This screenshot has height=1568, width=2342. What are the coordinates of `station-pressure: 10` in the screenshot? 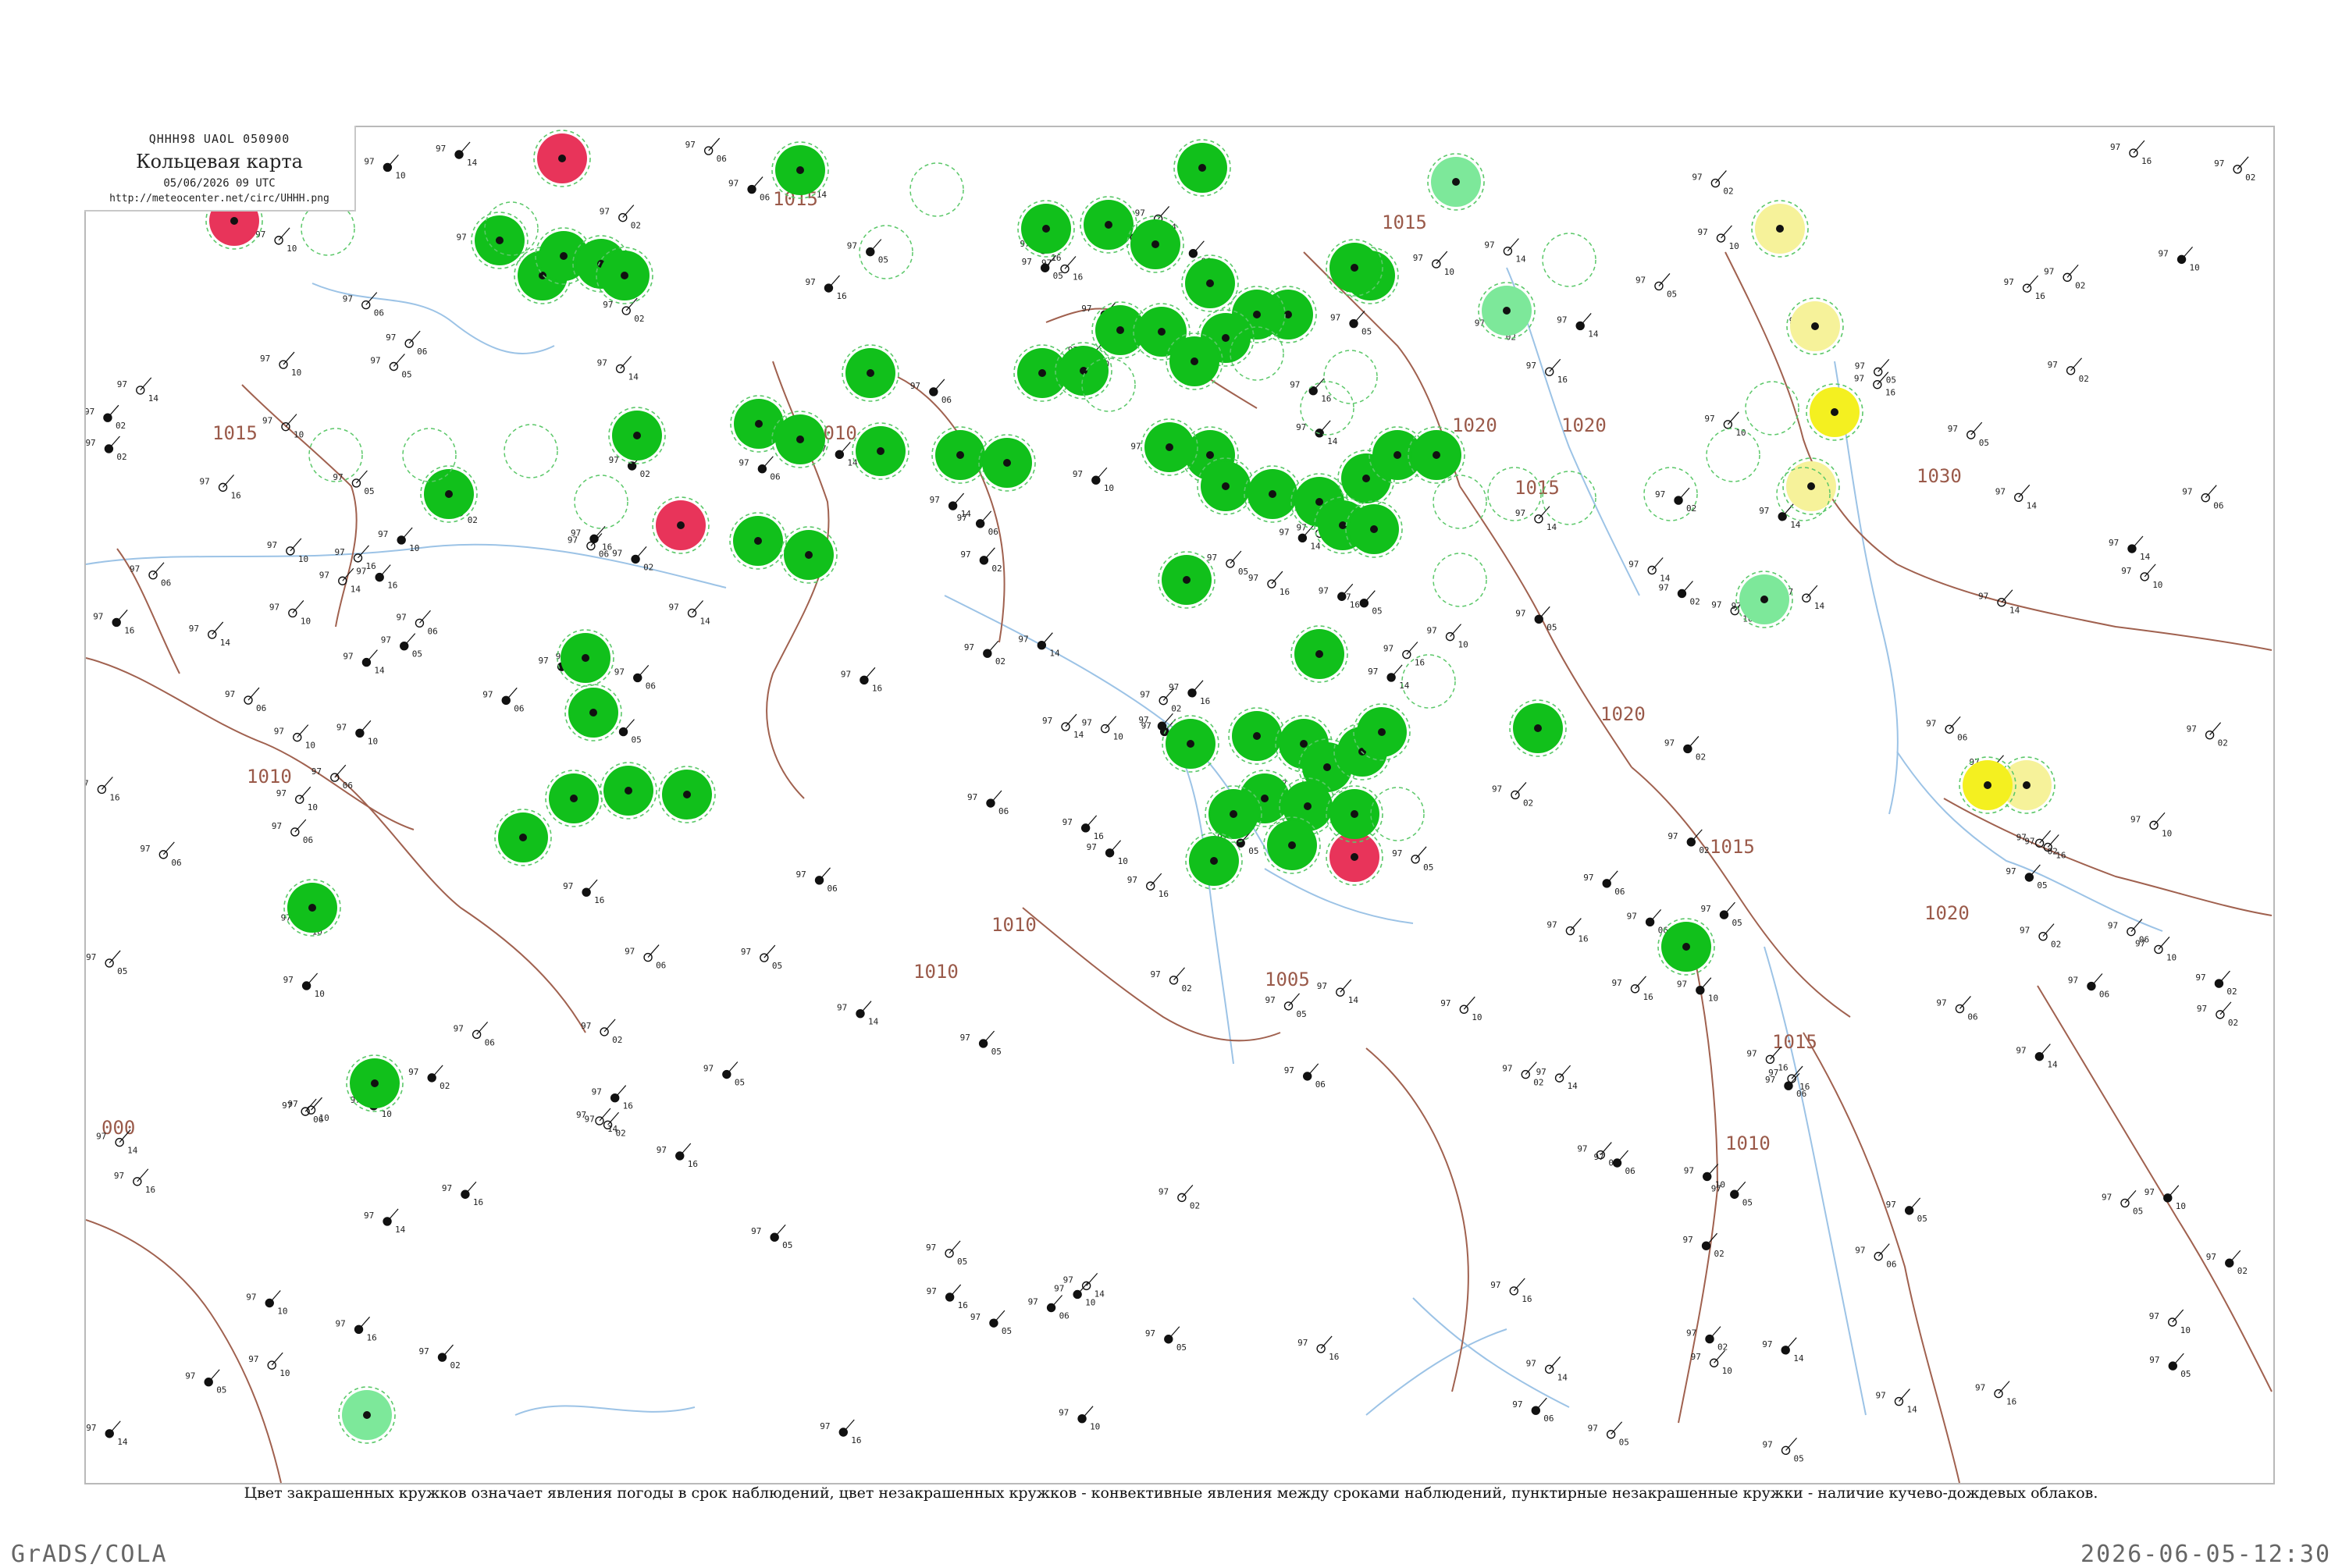 It's located at (373, 741).